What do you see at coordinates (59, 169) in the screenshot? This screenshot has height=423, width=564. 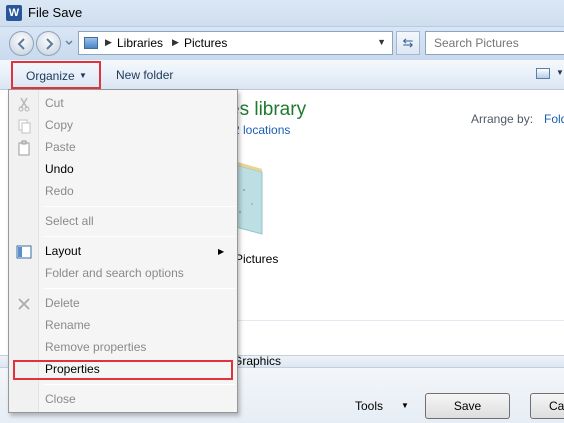 I see `menu-item-undo: Undo` at bounding box center [59, 169].